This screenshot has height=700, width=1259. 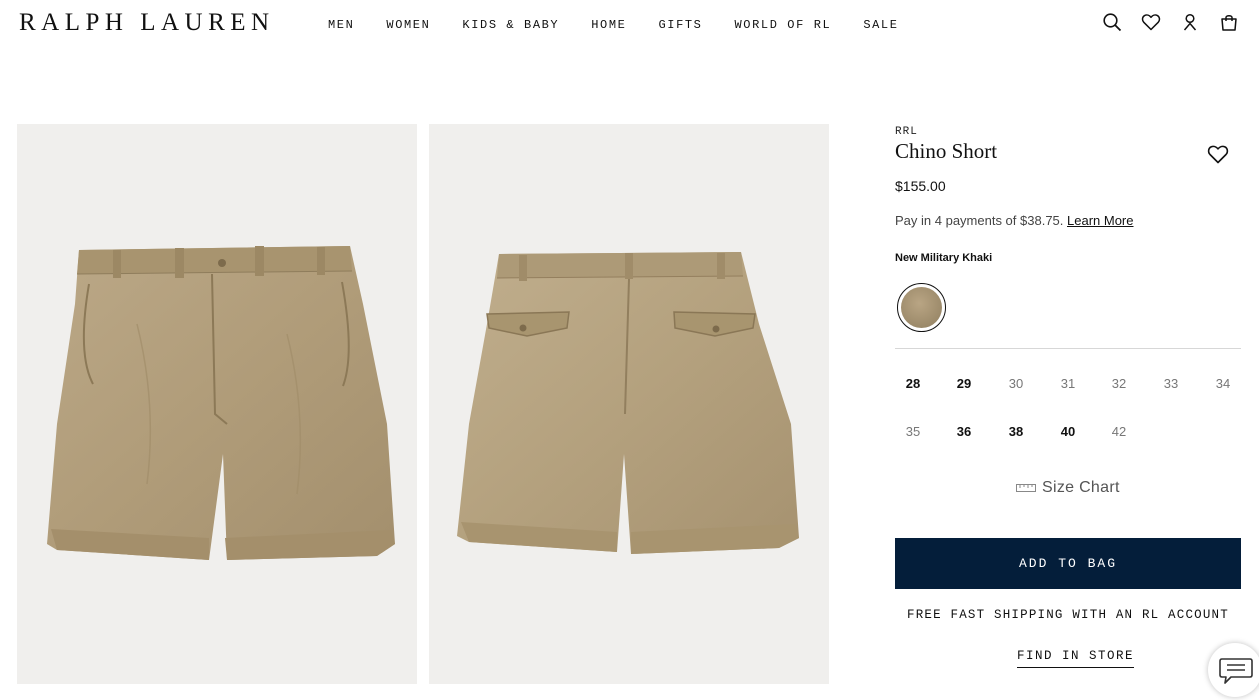 What do you see at coordinates (1171, 383) in the screenshot?
I see `size-option-33: 33` at bounding box center [1171, 383].